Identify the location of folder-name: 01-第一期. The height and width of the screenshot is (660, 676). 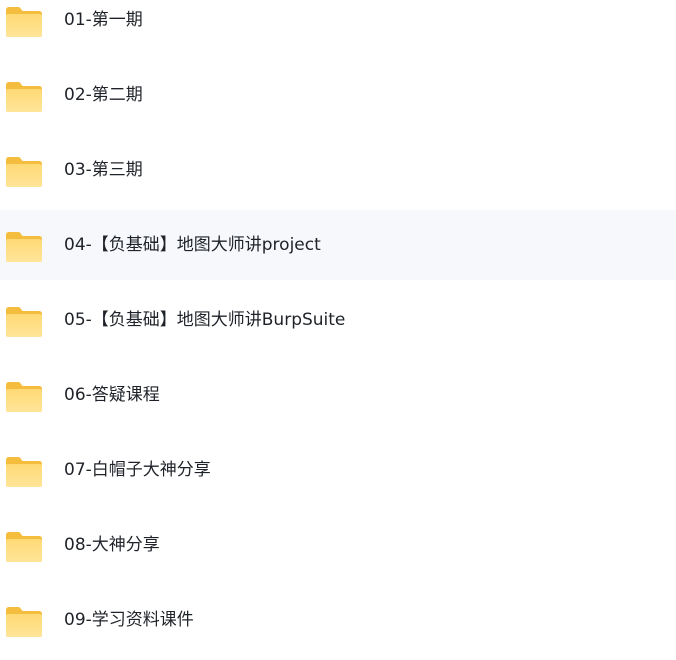
(103, 20).